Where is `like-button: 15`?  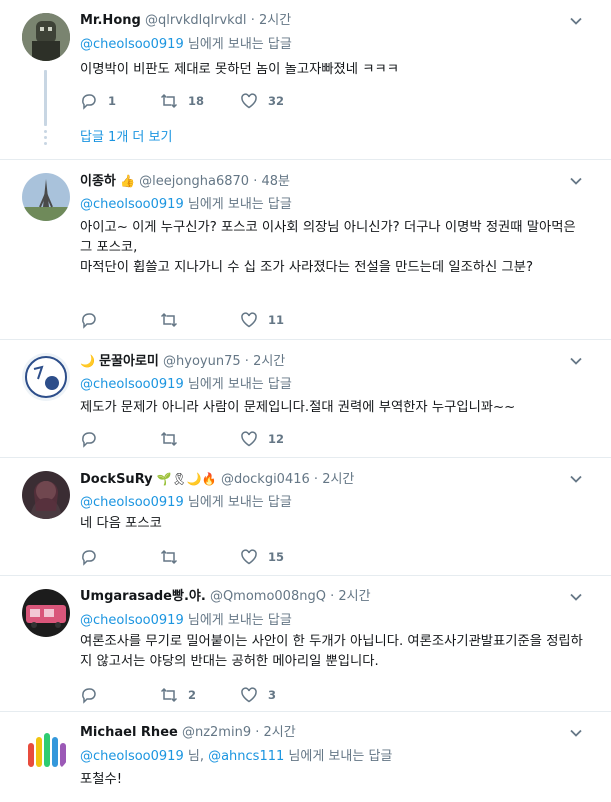 like-button: 15 is located at coordinates (280, 557).